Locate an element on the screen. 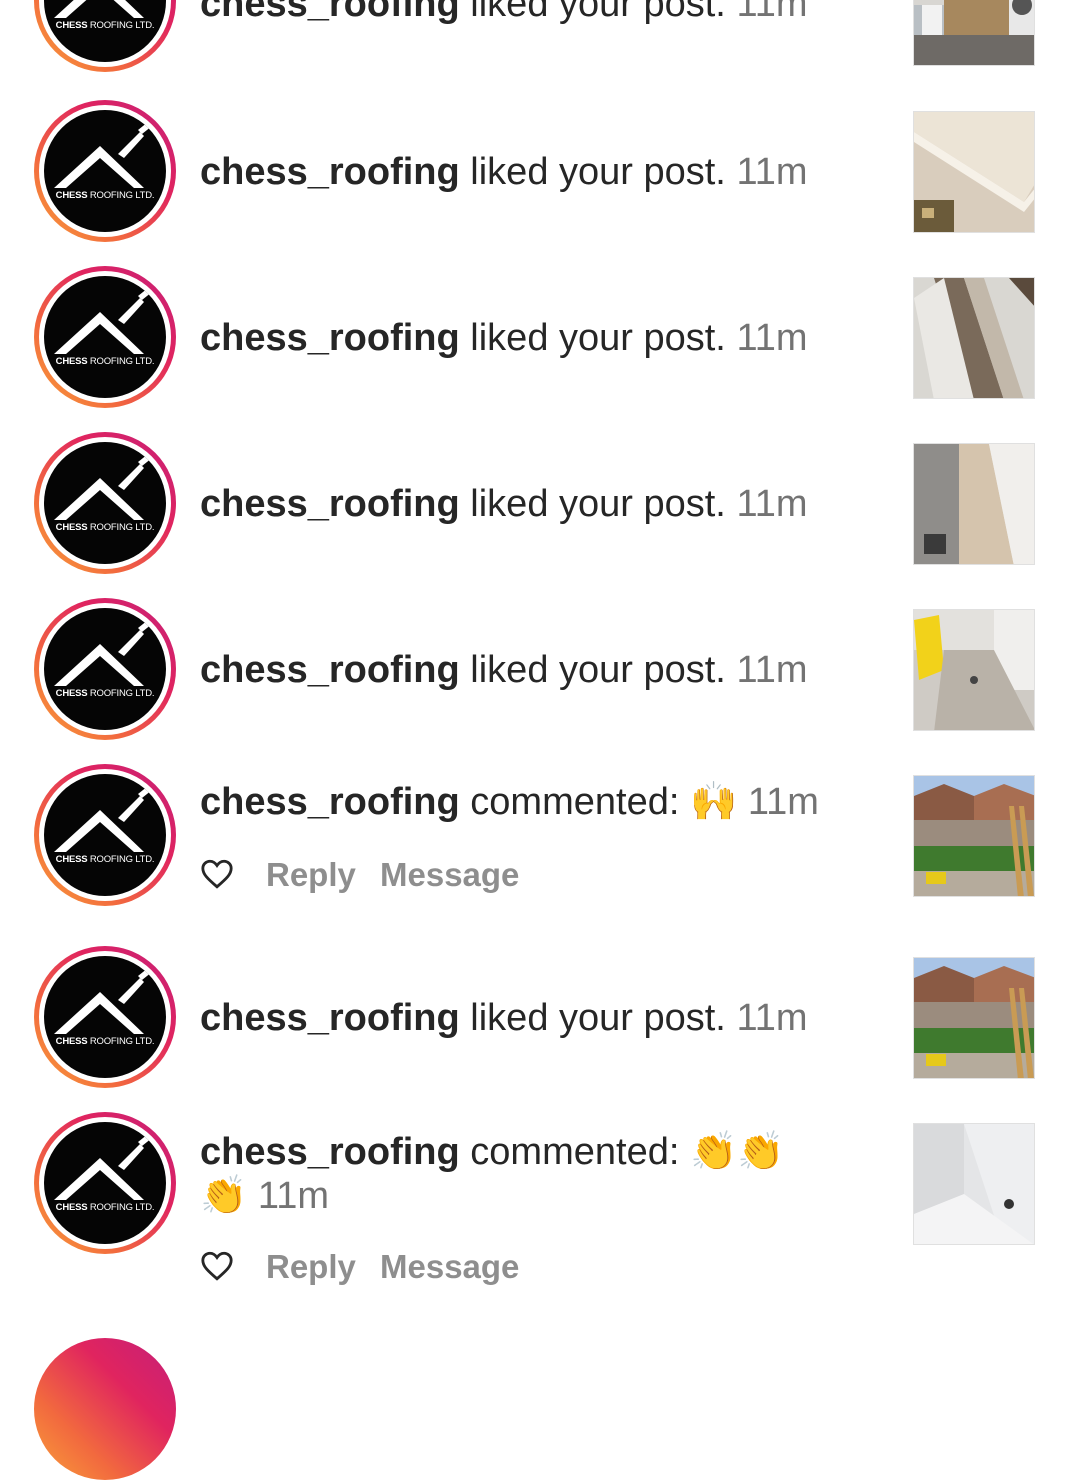 This screenshot has width=1080, height=1480. notification-text: chess_roofing commented: 👏👏 is located at coordinates (492, 1152).